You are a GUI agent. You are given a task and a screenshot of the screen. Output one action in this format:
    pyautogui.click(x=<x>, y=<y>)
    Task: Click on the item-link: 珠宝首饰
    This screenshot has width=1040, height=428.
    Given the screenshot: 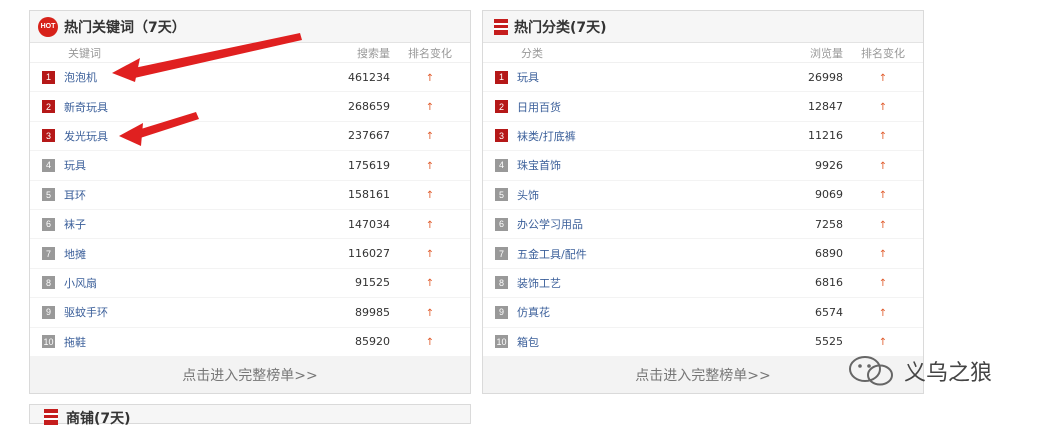 What is the action you would take?
    pyautogui.click(x=539, y=165)
    